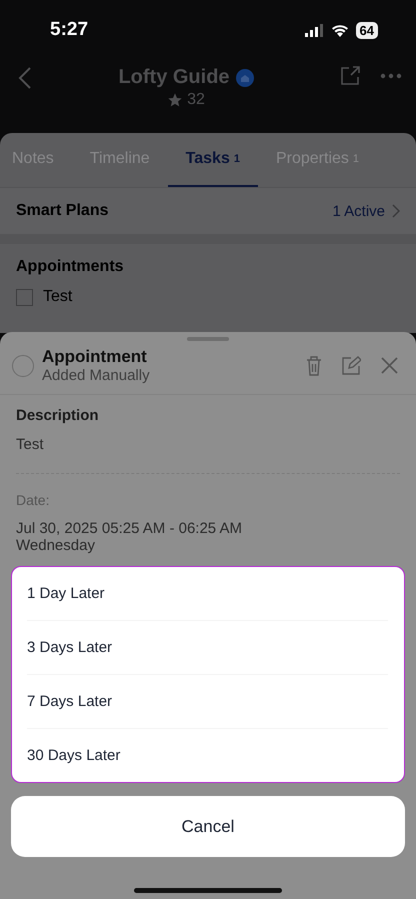 The width and height of the screenshot is (416, 899). I want to click on chevron-right-icon, so click(396, 211).